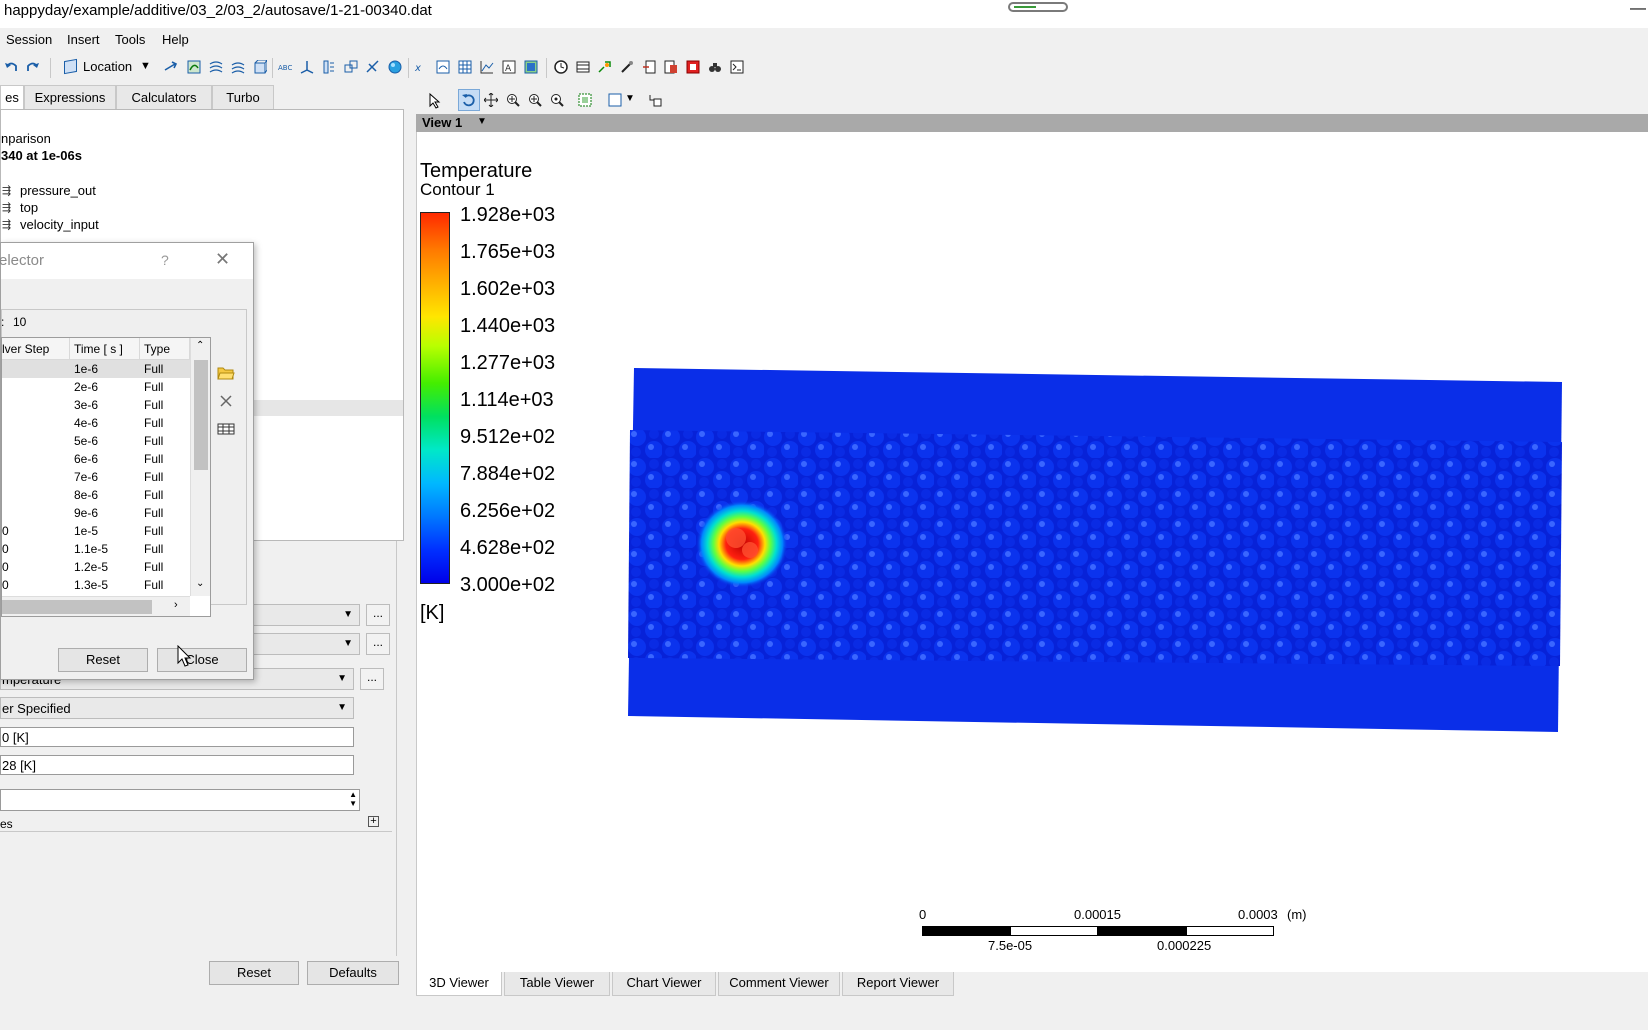 The width and height of the screenshot is (1648, 1030). Describe the element at coordinates (627, 67) in the screenshot. I see `probe-icon` at that location.